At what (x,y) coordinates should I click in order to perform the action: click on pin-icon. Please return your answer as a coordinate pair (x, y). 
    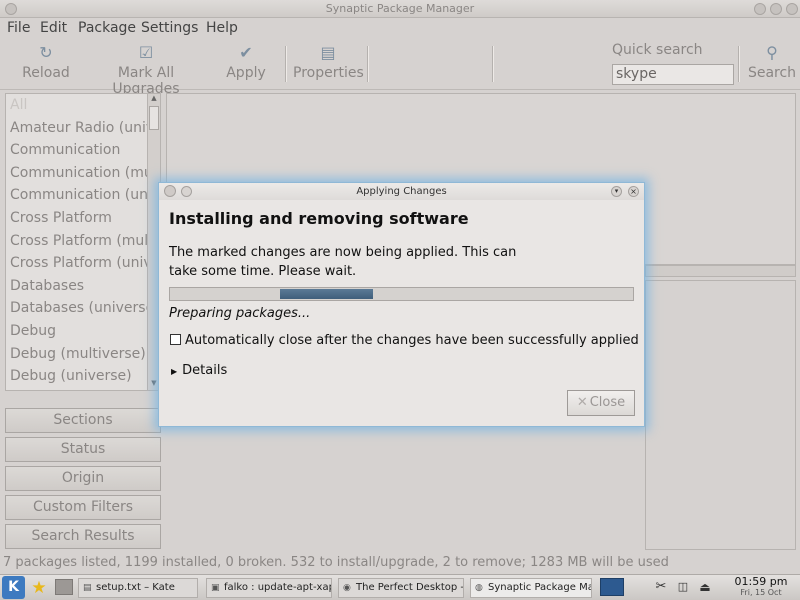
    Looking at the image, I should click on (186, 191).